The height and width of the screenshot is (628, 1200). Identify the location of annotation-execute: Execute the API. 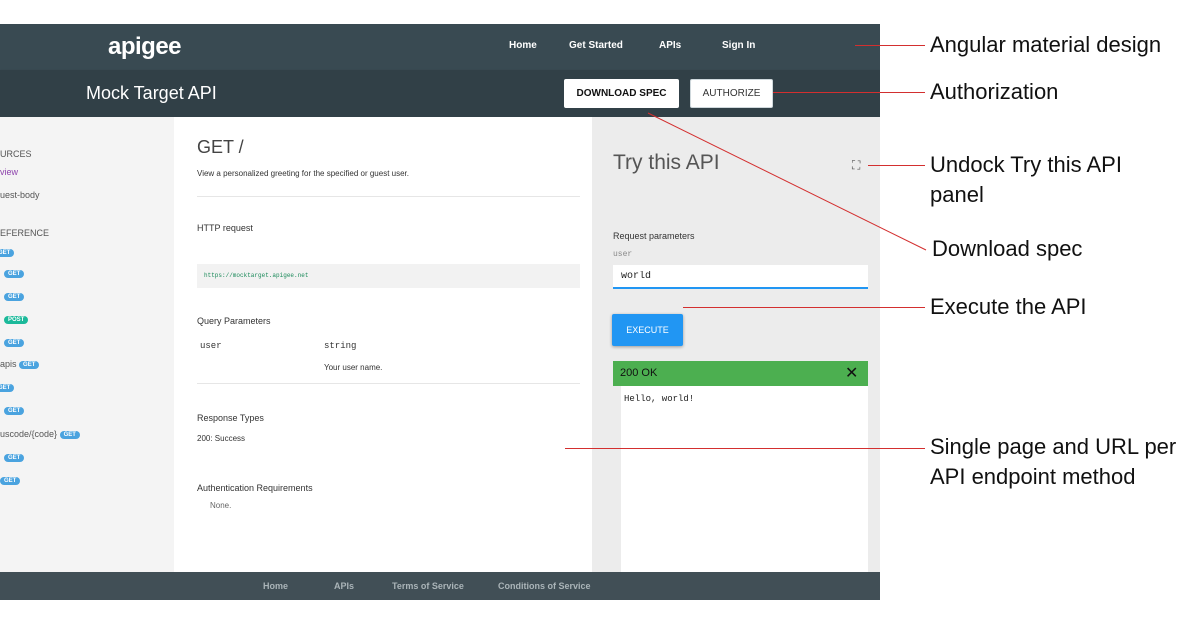
(1008, 306).